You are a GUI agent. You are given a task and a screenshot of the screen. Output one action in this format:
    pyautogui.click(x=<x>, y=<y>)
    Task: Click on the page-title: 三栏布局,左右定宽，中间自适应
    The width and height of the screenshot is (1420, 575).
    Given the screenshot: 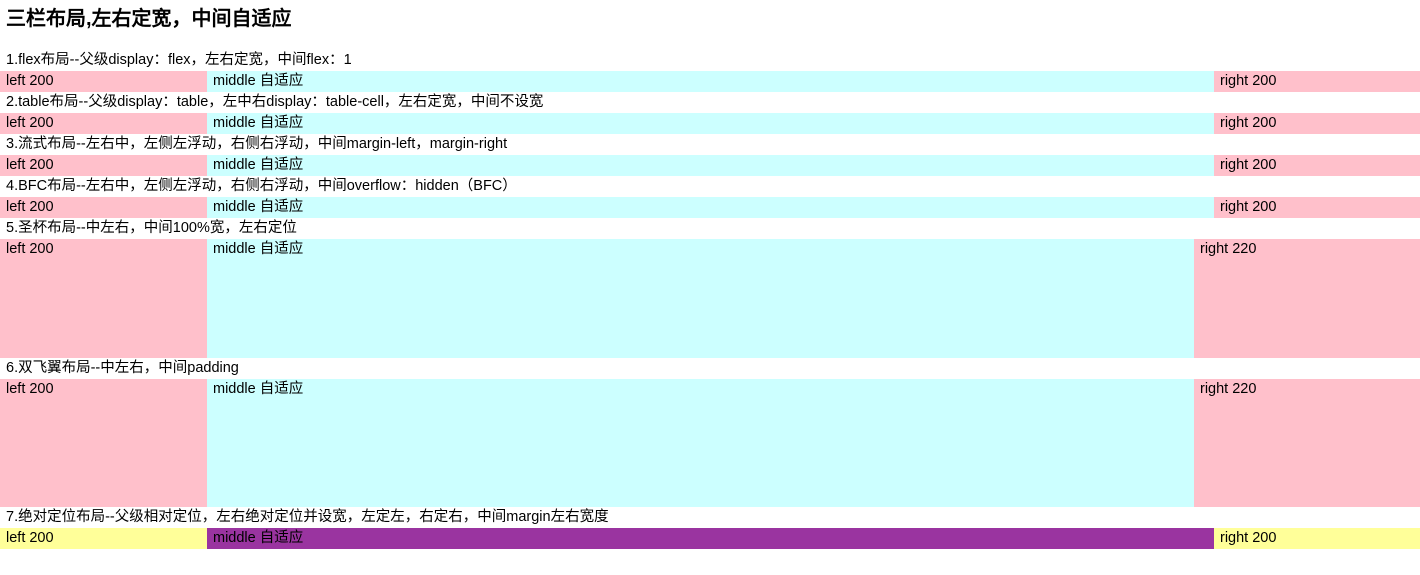 What is the action you would take?
    pyautogui.click(x=149, y=19)
    